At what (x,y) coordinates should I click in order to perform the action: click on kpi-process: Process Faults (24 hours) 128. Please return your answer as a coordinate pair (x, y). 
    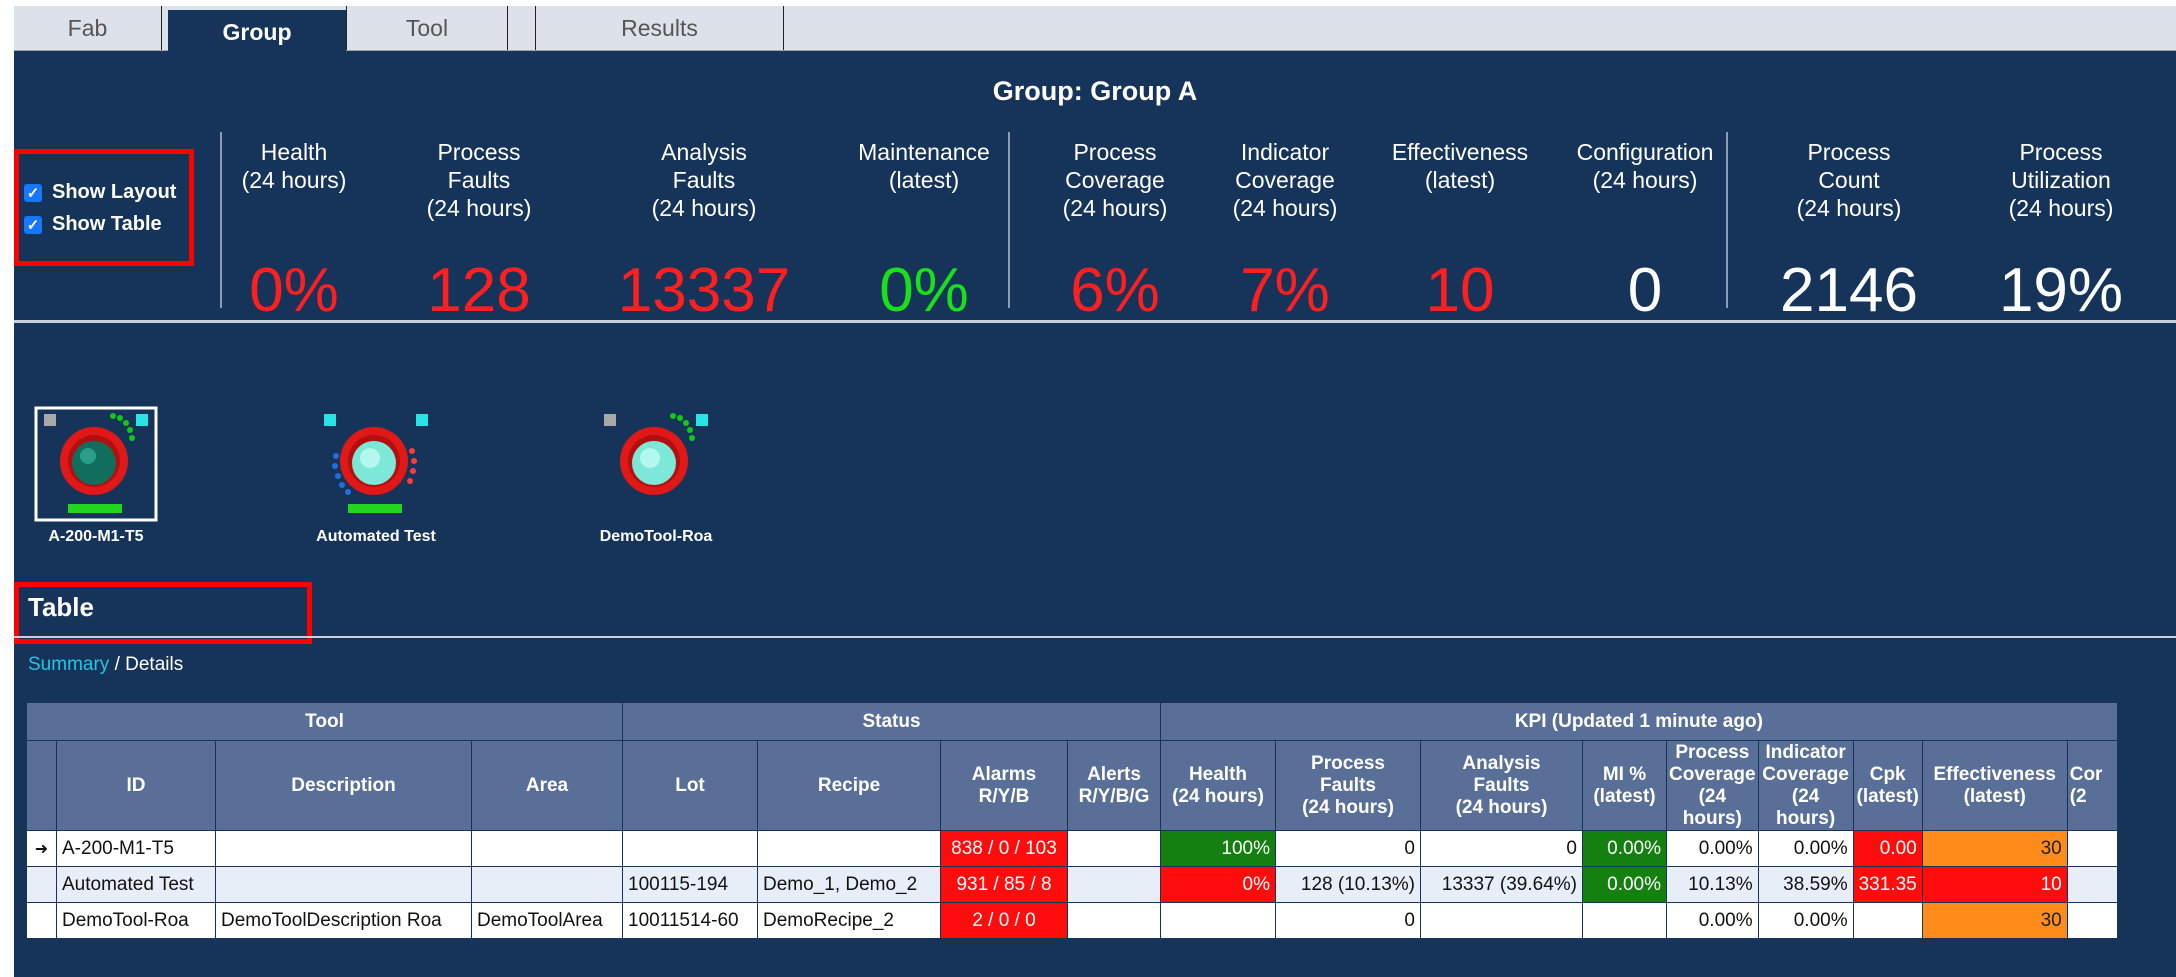
    Looking at the image, I should click on (479, 233).